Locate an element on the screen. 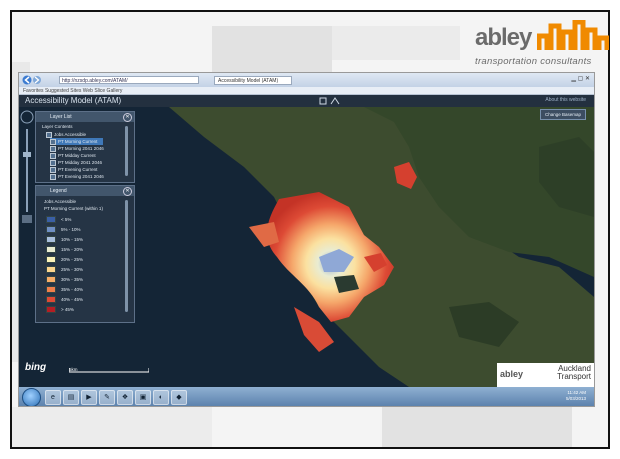 This screenshot has width=620, height=459. legend-row: 30% - 35% is located at coordinates (64, 280).